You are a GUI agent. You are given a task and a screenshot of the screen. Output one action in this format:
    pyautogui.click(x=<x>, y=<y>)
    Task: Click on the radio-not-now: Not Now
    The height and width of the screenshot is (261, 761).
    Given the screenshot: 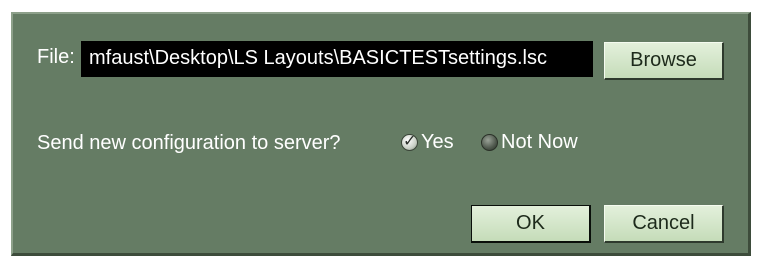 What is the action you would take?
    pyautogui.click(x=529, y=142)
    